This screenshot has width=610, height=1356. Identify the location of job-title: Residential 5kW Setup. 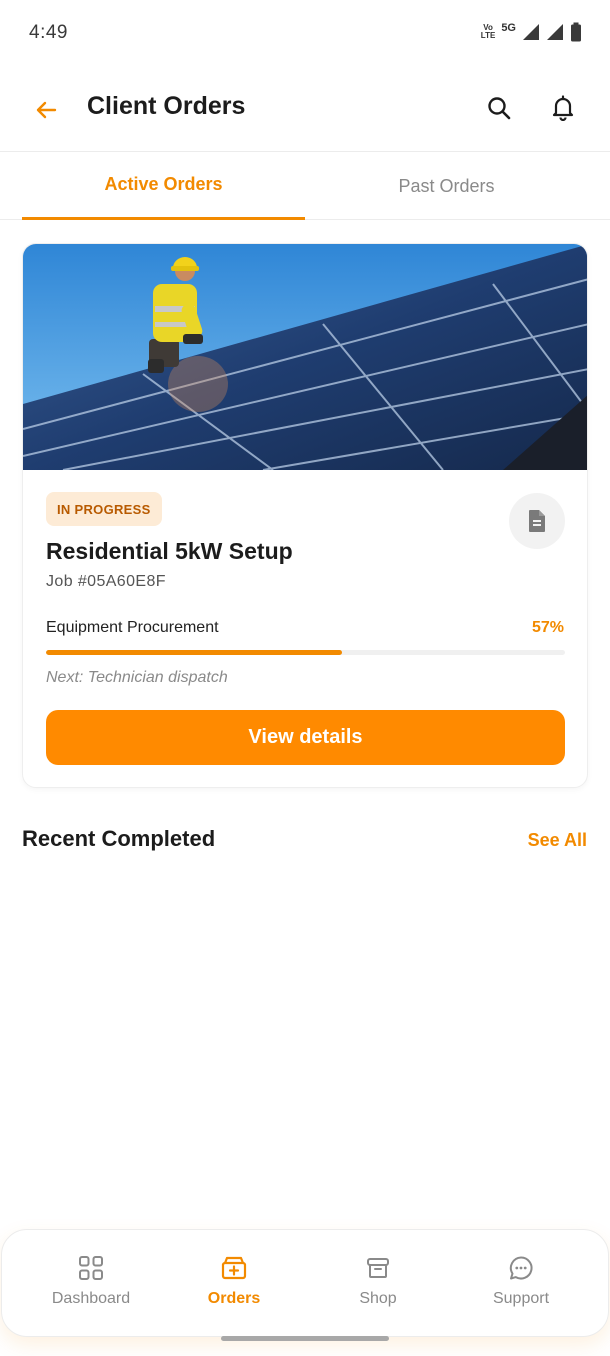
(169, 551).